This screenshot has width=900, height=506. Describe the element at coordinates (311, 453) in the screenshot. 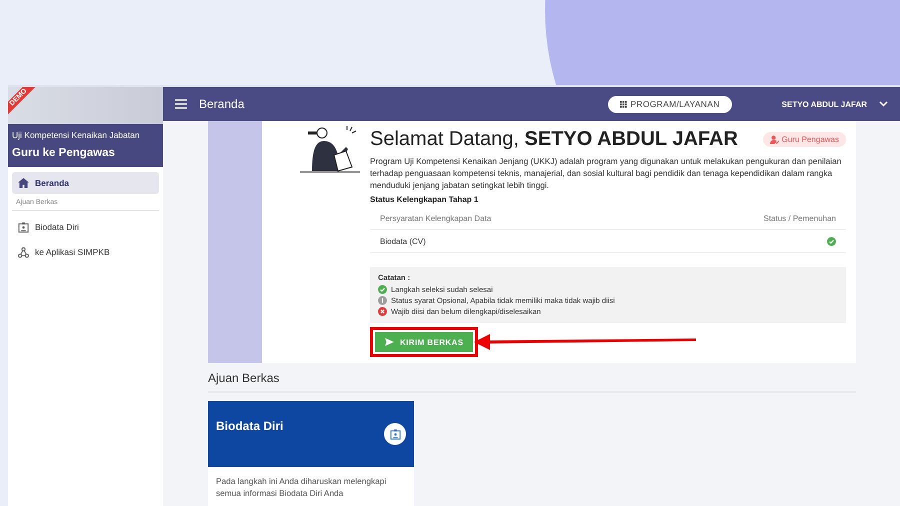

I see `document-card: Biodata Diri Pada langkah ini Anda diharuskan melengkapi semua informasi Biodata Diri Anda` at that location.